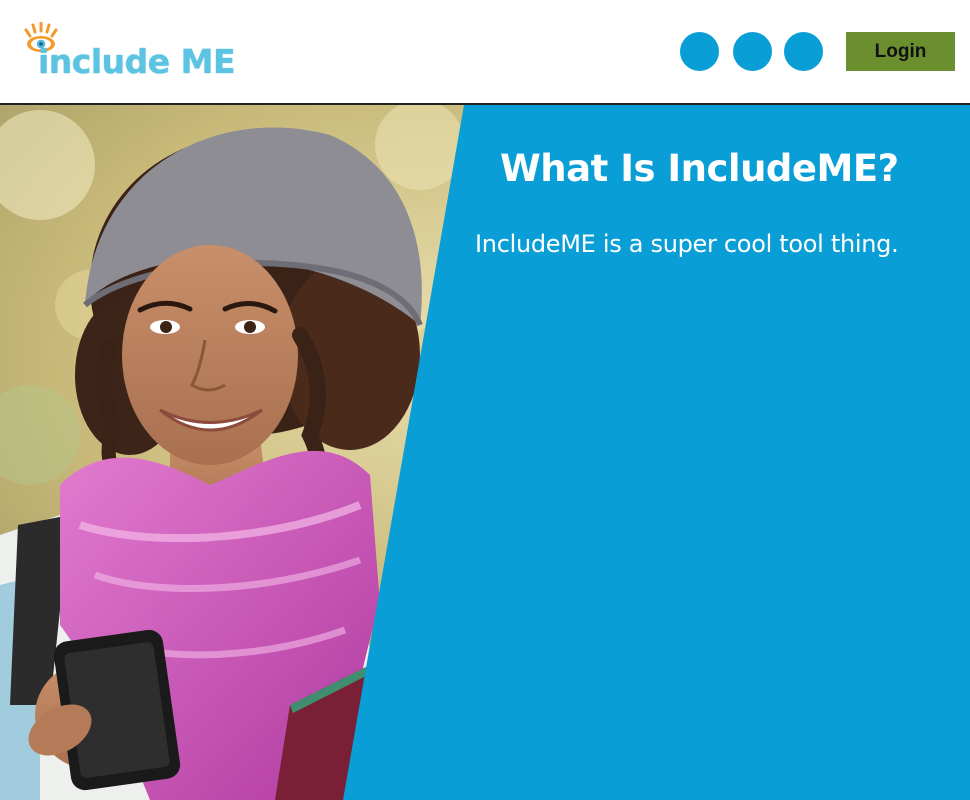 The image size is (970, 800). Describe the element at coordinates (699, 168) in the screenshot. I see `hero-title: What Is IncludeME?` at that location.